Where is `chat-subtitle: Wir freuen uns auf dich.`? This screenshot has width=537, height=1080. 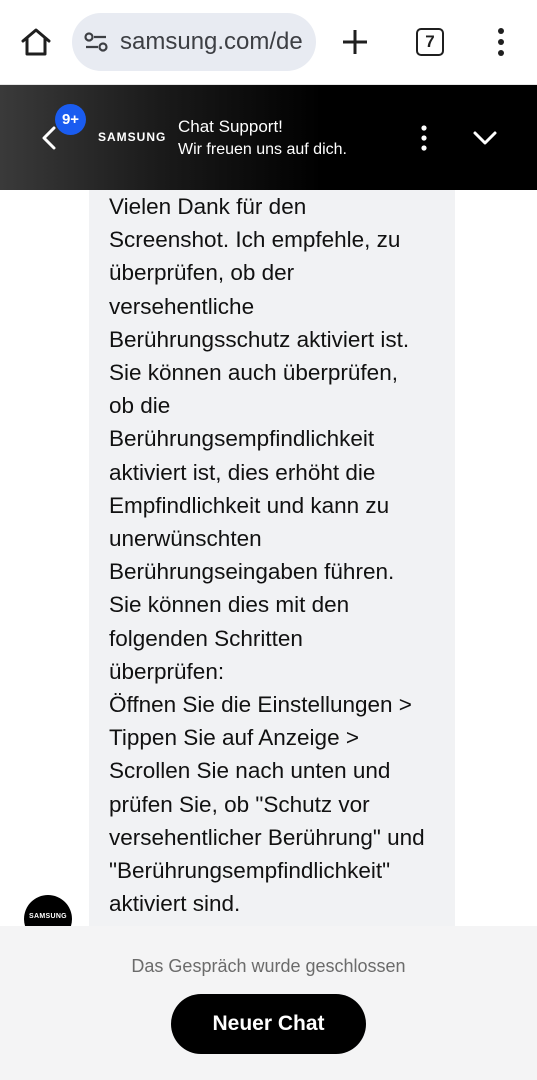 chat-subtitle: Wir freuen uns auf dich. is located at coordinates (262, 149).